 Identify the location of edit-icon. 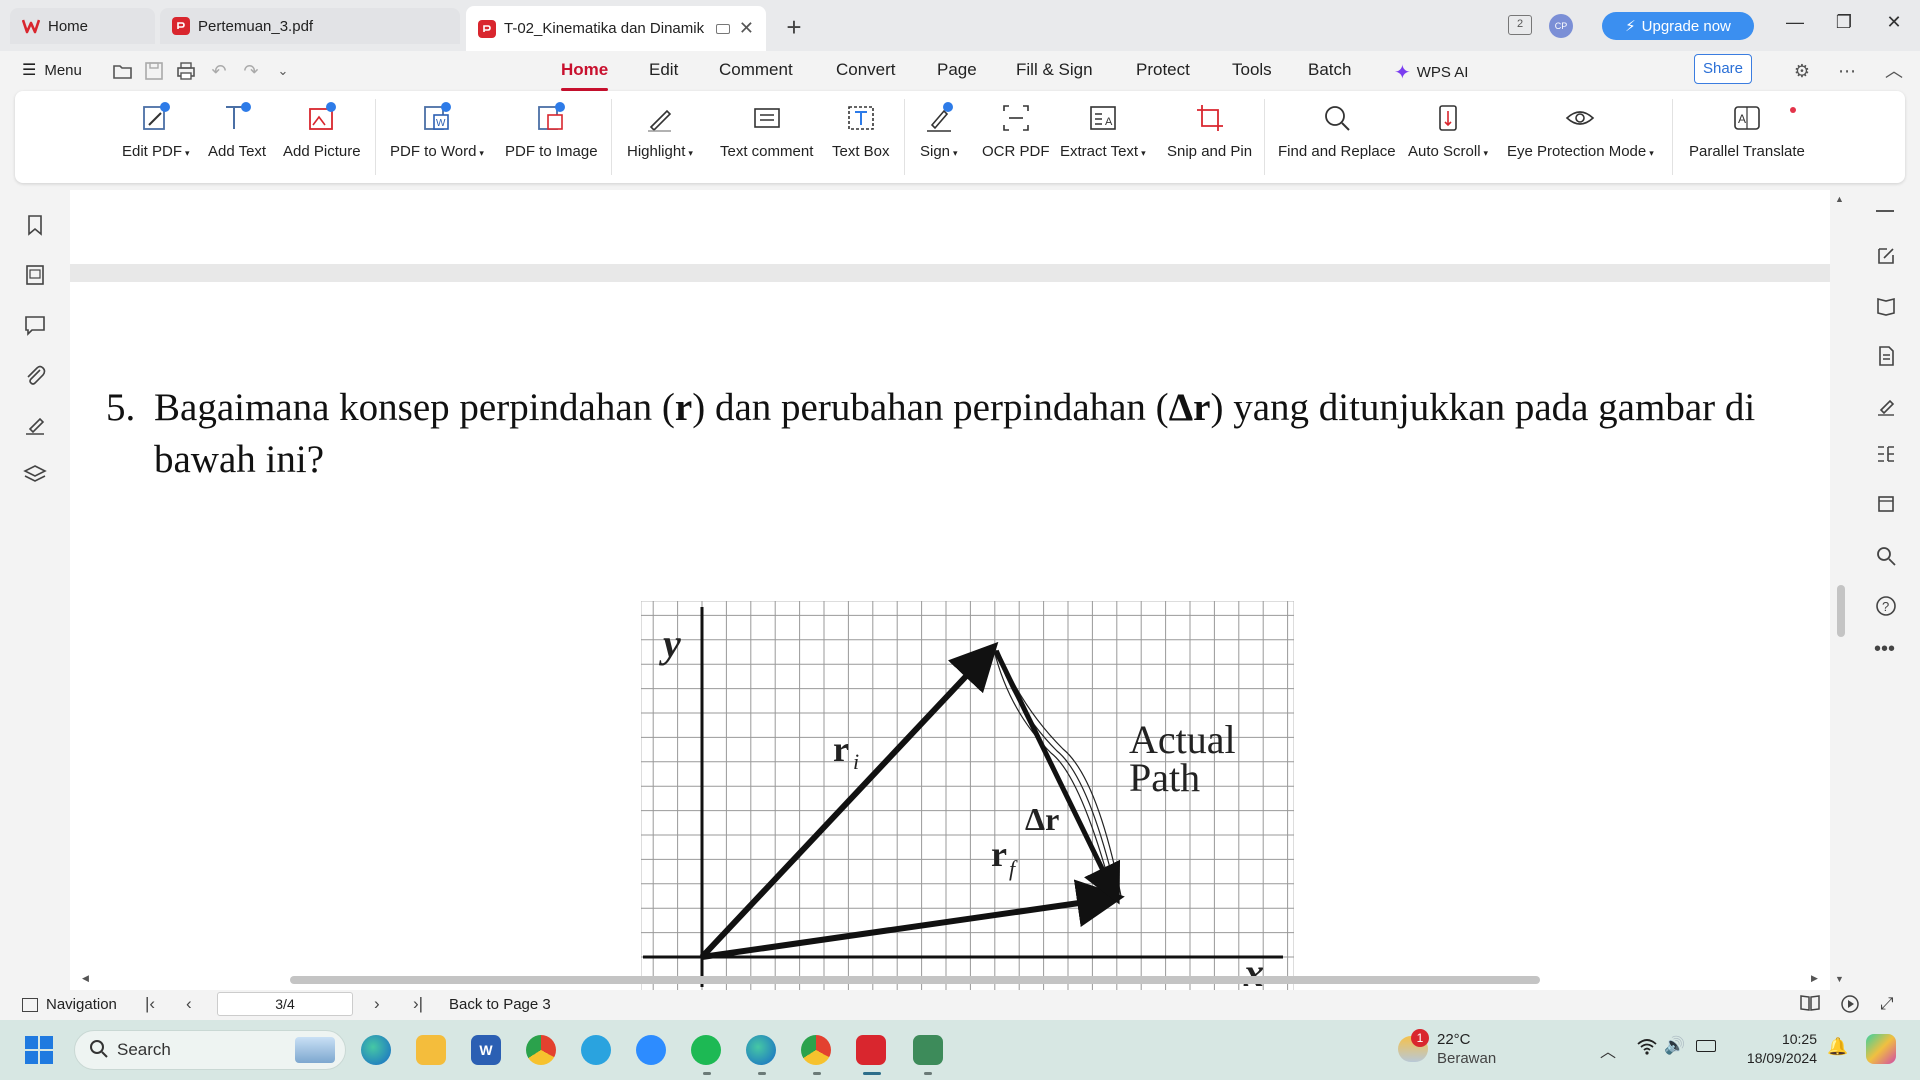
(1886, 256).